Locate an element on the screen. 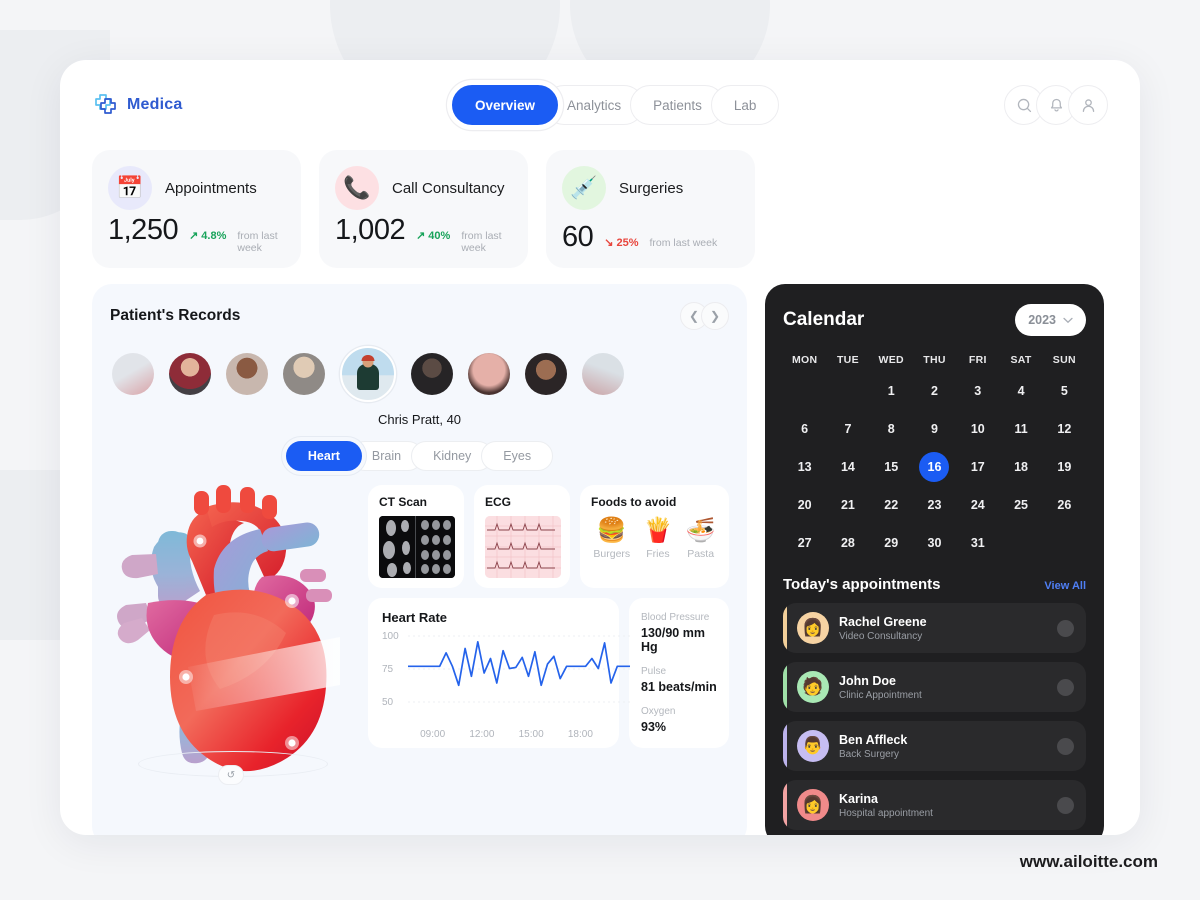 This screenshot has height=900, width=1200. year-value: 2023 is located at coordinates (1042, 320).